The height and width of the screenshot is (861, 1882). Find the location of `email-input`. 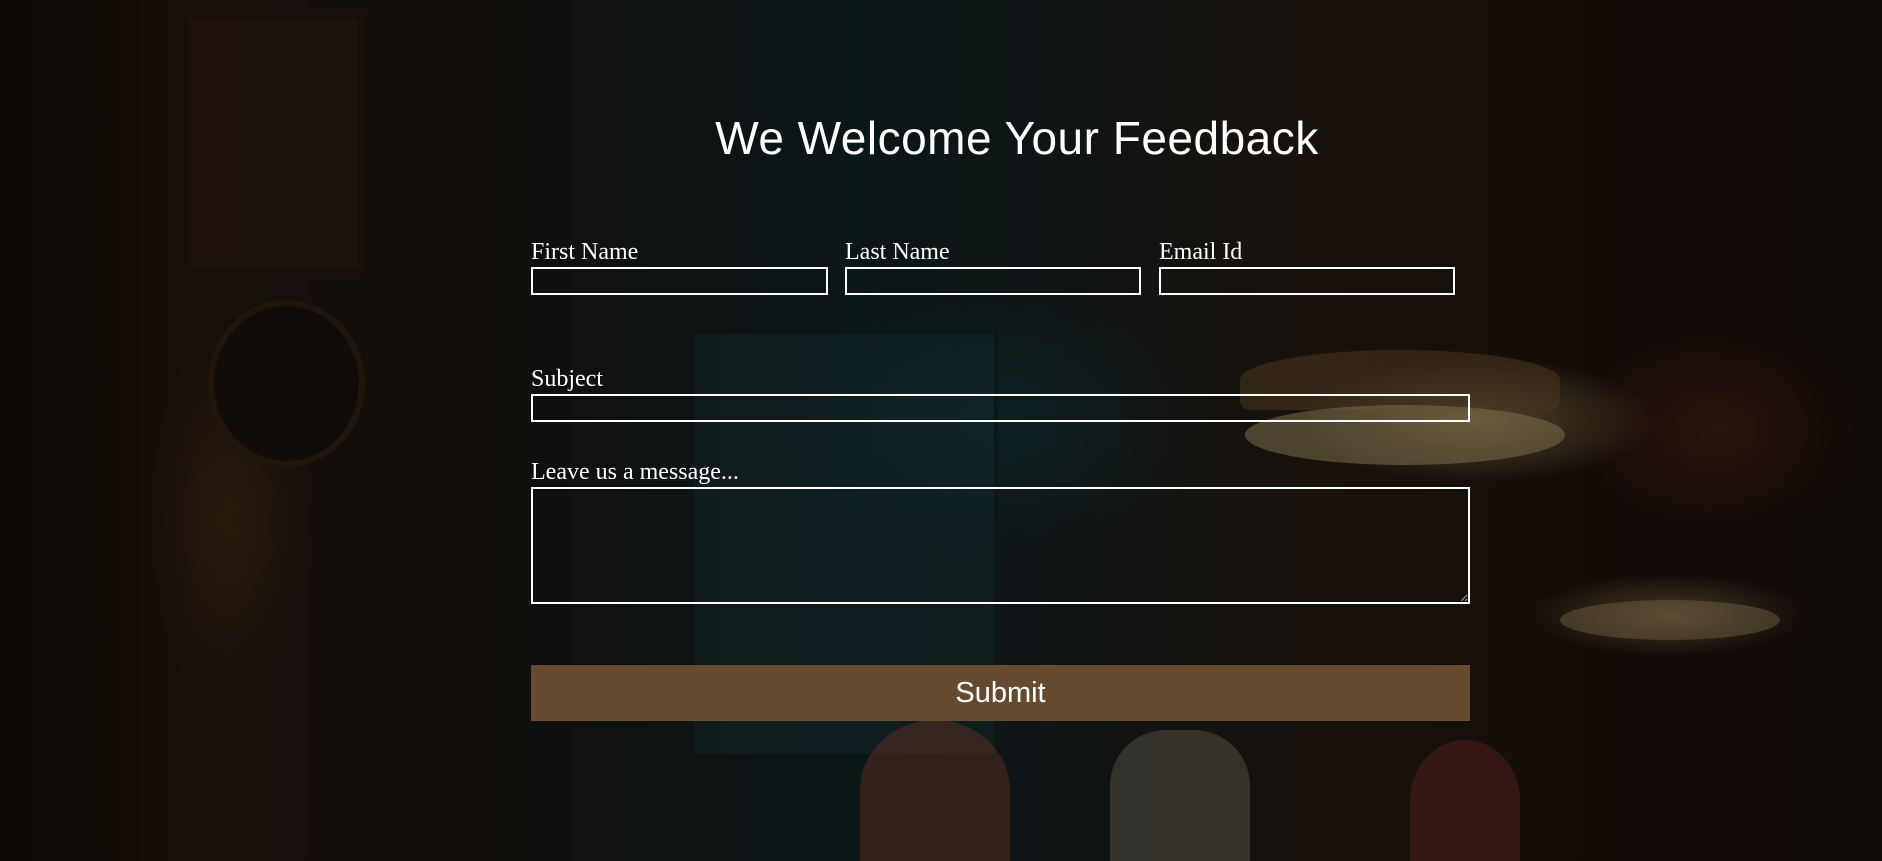

email-input is located at coordinates (1307, 281).